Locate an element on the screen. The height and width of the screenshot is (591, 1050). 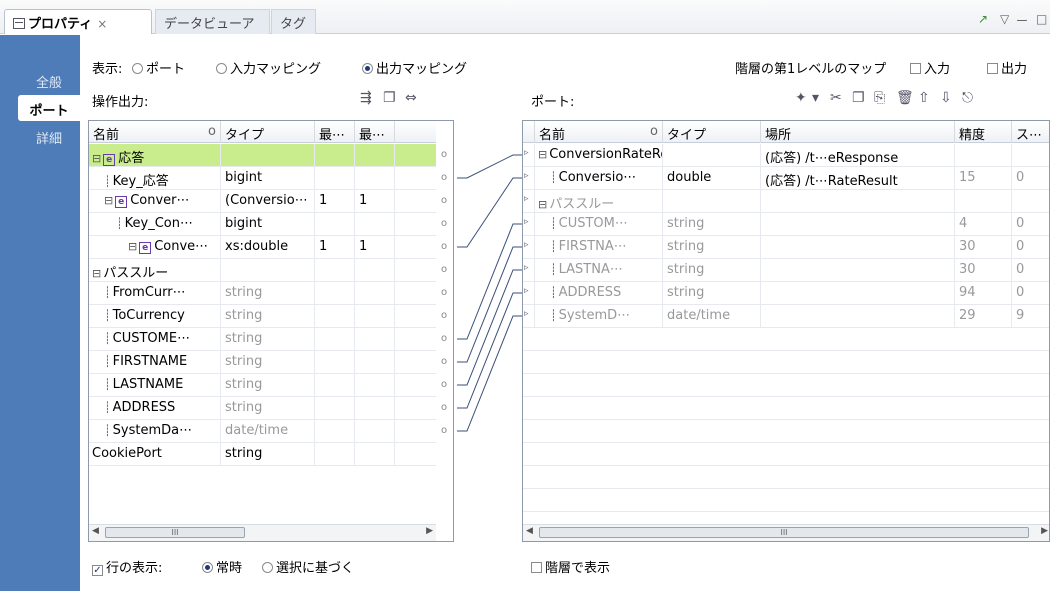
close-icon: × is located at coordinates (102, 24).